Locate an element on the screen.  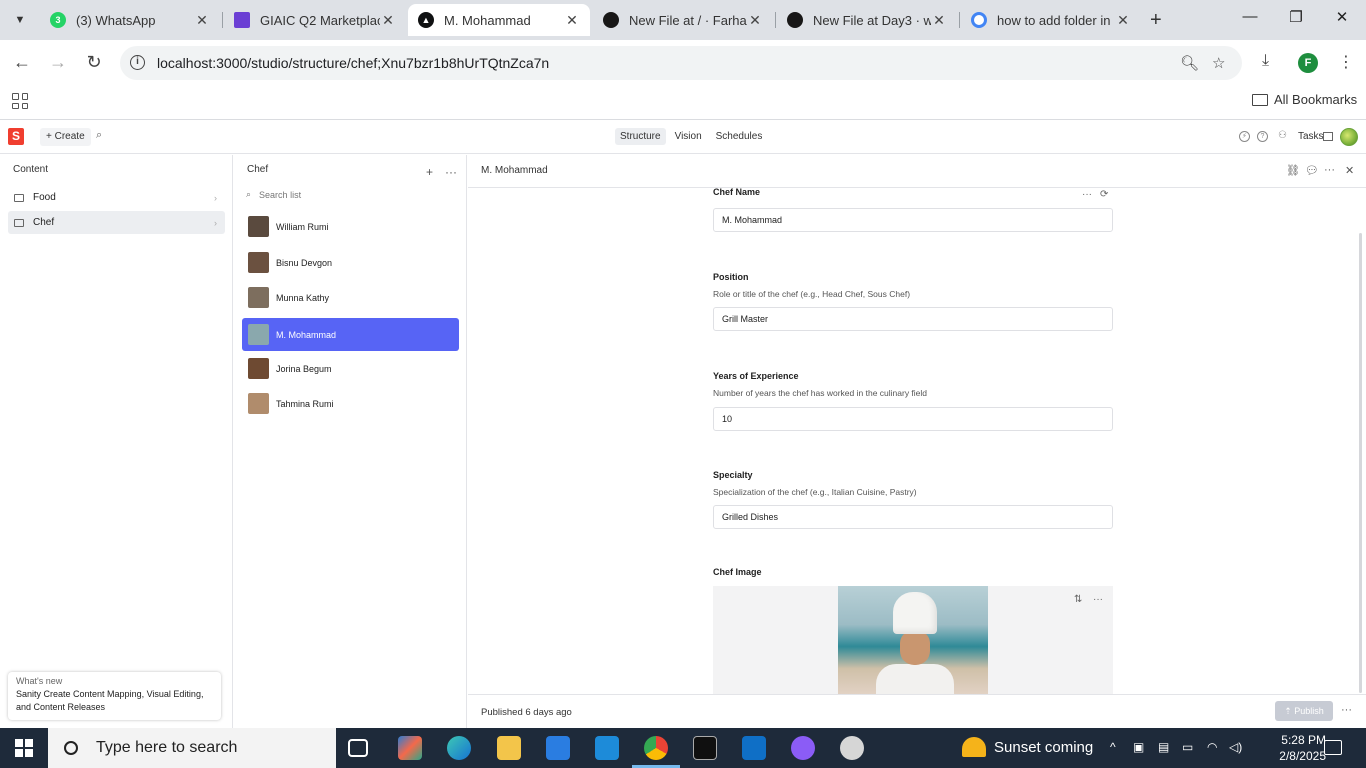
comment-icon: 💬︎ is located at coordinates (1312, 170).